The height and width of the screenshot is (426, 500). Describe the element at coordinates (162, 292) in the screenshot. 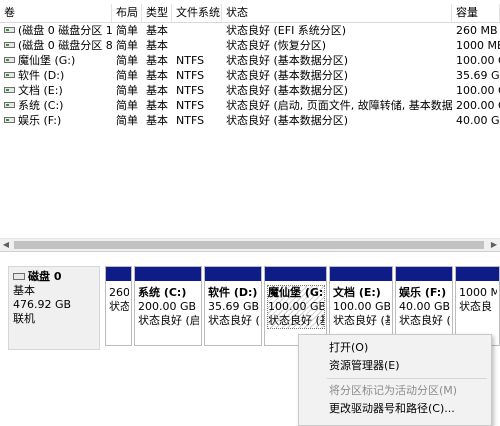

I see `partition-name: 系统 (C:)` at that location.